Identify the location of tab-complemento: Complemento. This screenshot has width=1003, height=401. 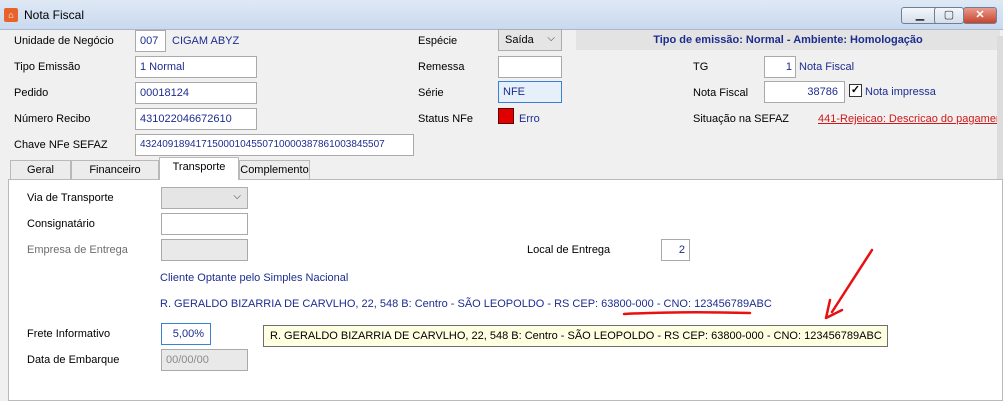
(274, 169).